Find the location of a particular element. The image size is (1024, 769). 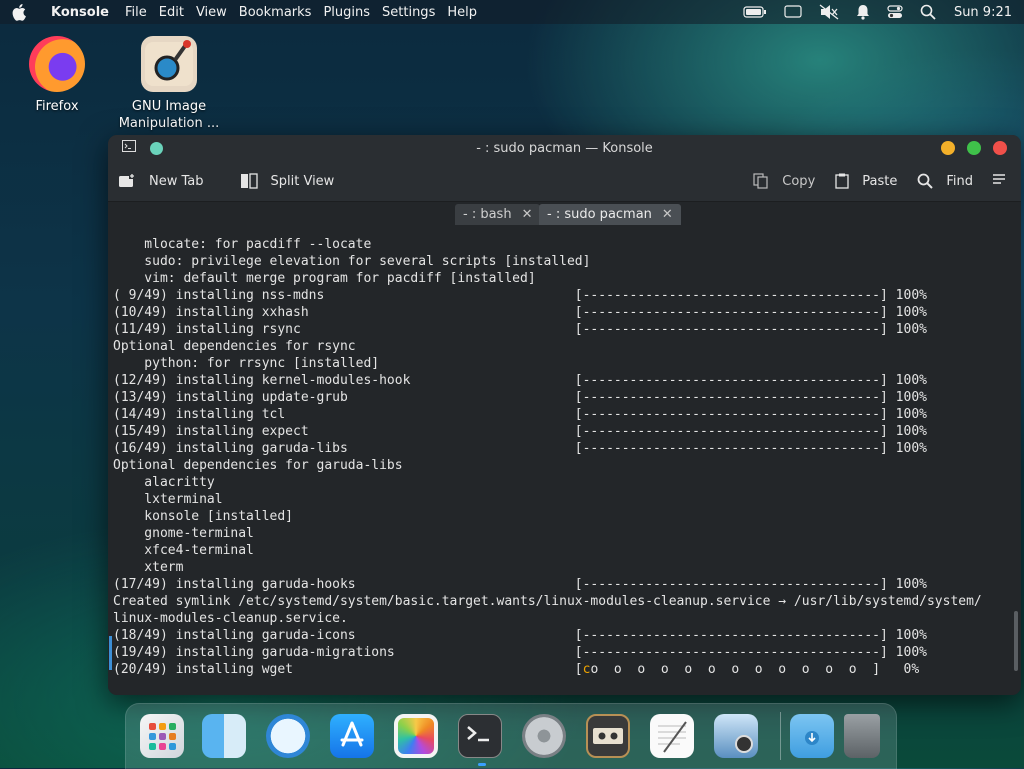

terminal-line: linux-modules-cleanup.service. is located at coordinates (230, 618).